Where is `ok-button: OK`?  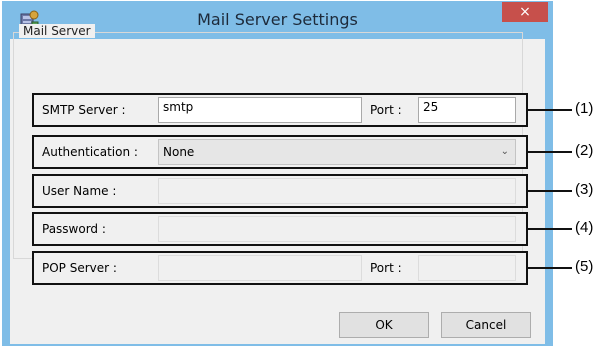 ok-button: OK is located at coordinates (384, 325).